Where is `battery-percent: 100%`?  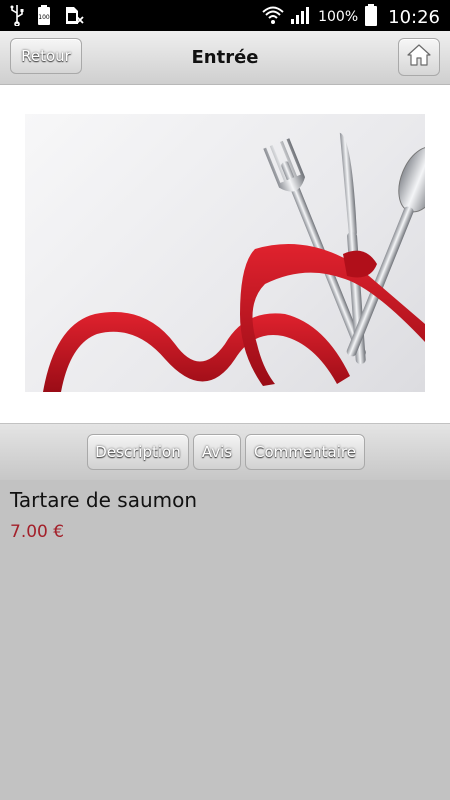
battery-percent: 100% is located at coordinates (338, 17).